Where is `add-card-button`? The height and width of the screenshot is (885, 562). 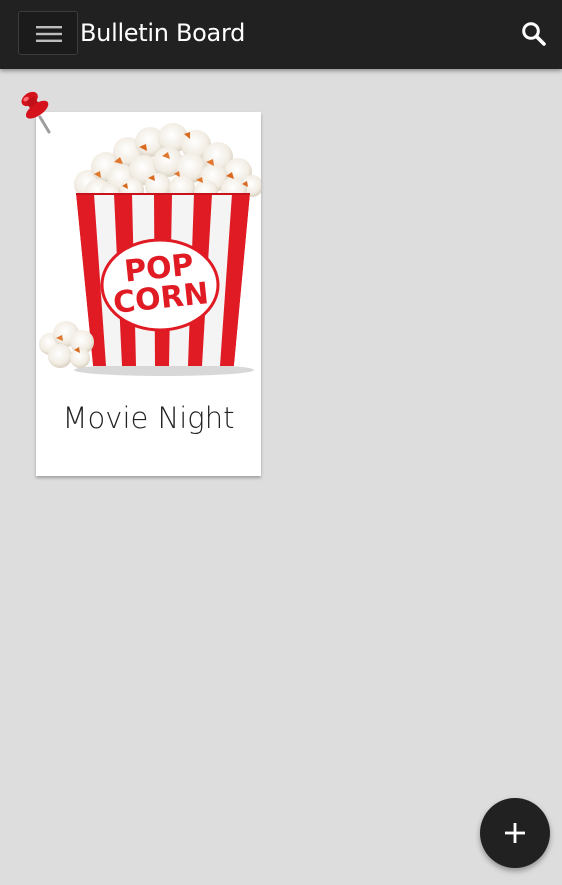
add-card-button is located at coordinates (515, 833).